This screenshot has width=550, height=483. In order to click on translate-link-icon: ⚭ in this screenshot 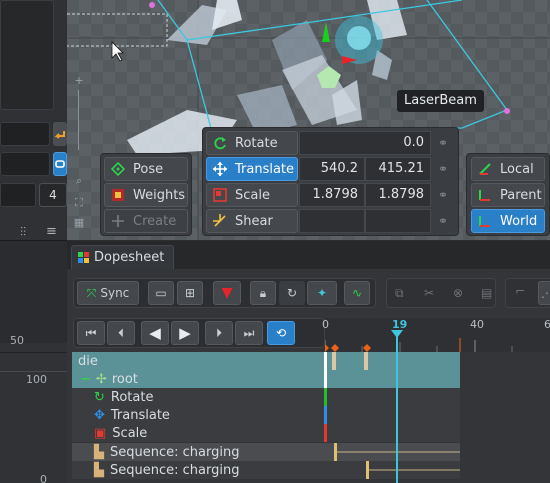, I will do `click(443, 169)`.